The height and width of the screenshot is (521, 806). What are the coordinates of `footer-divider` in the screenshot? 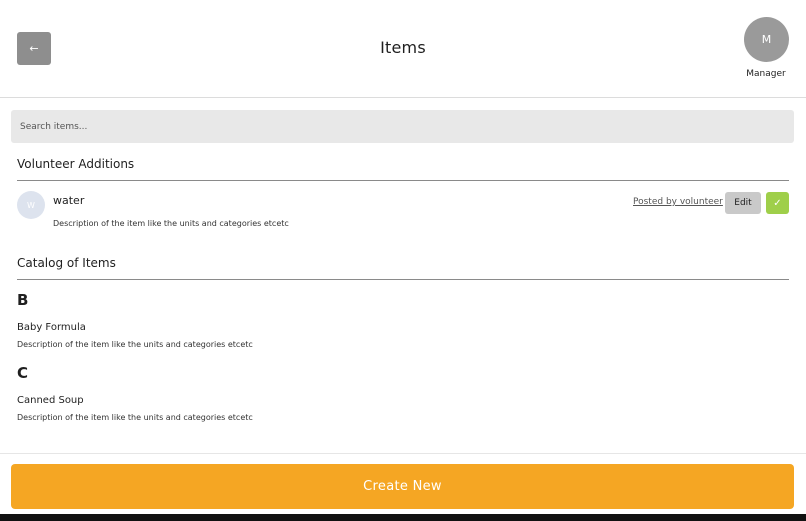 It's located at (403, 453).